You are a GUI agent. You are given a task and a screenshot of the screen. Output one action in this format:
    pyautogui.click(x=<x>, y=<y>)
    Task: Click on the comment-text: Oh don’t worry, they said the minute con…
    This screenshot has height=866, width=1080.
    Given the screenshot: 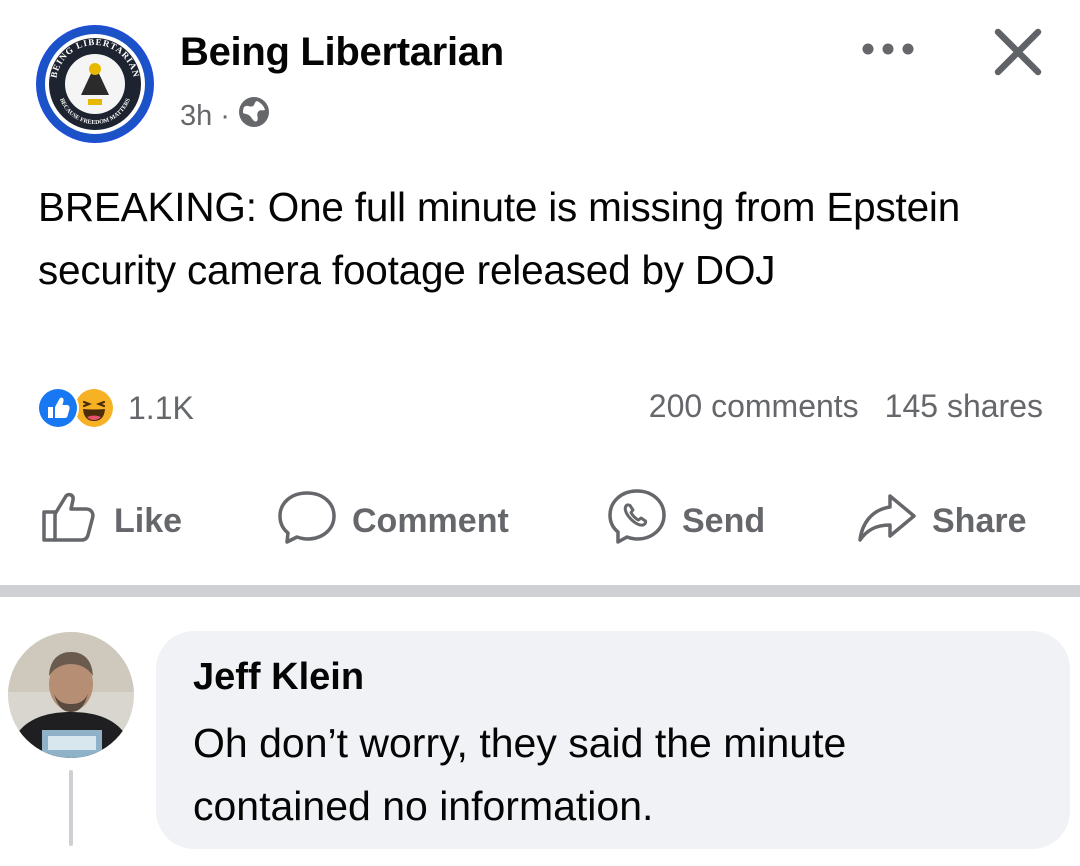 What is the action you would take?
    pyautogui.click(x=520, y=774)
    